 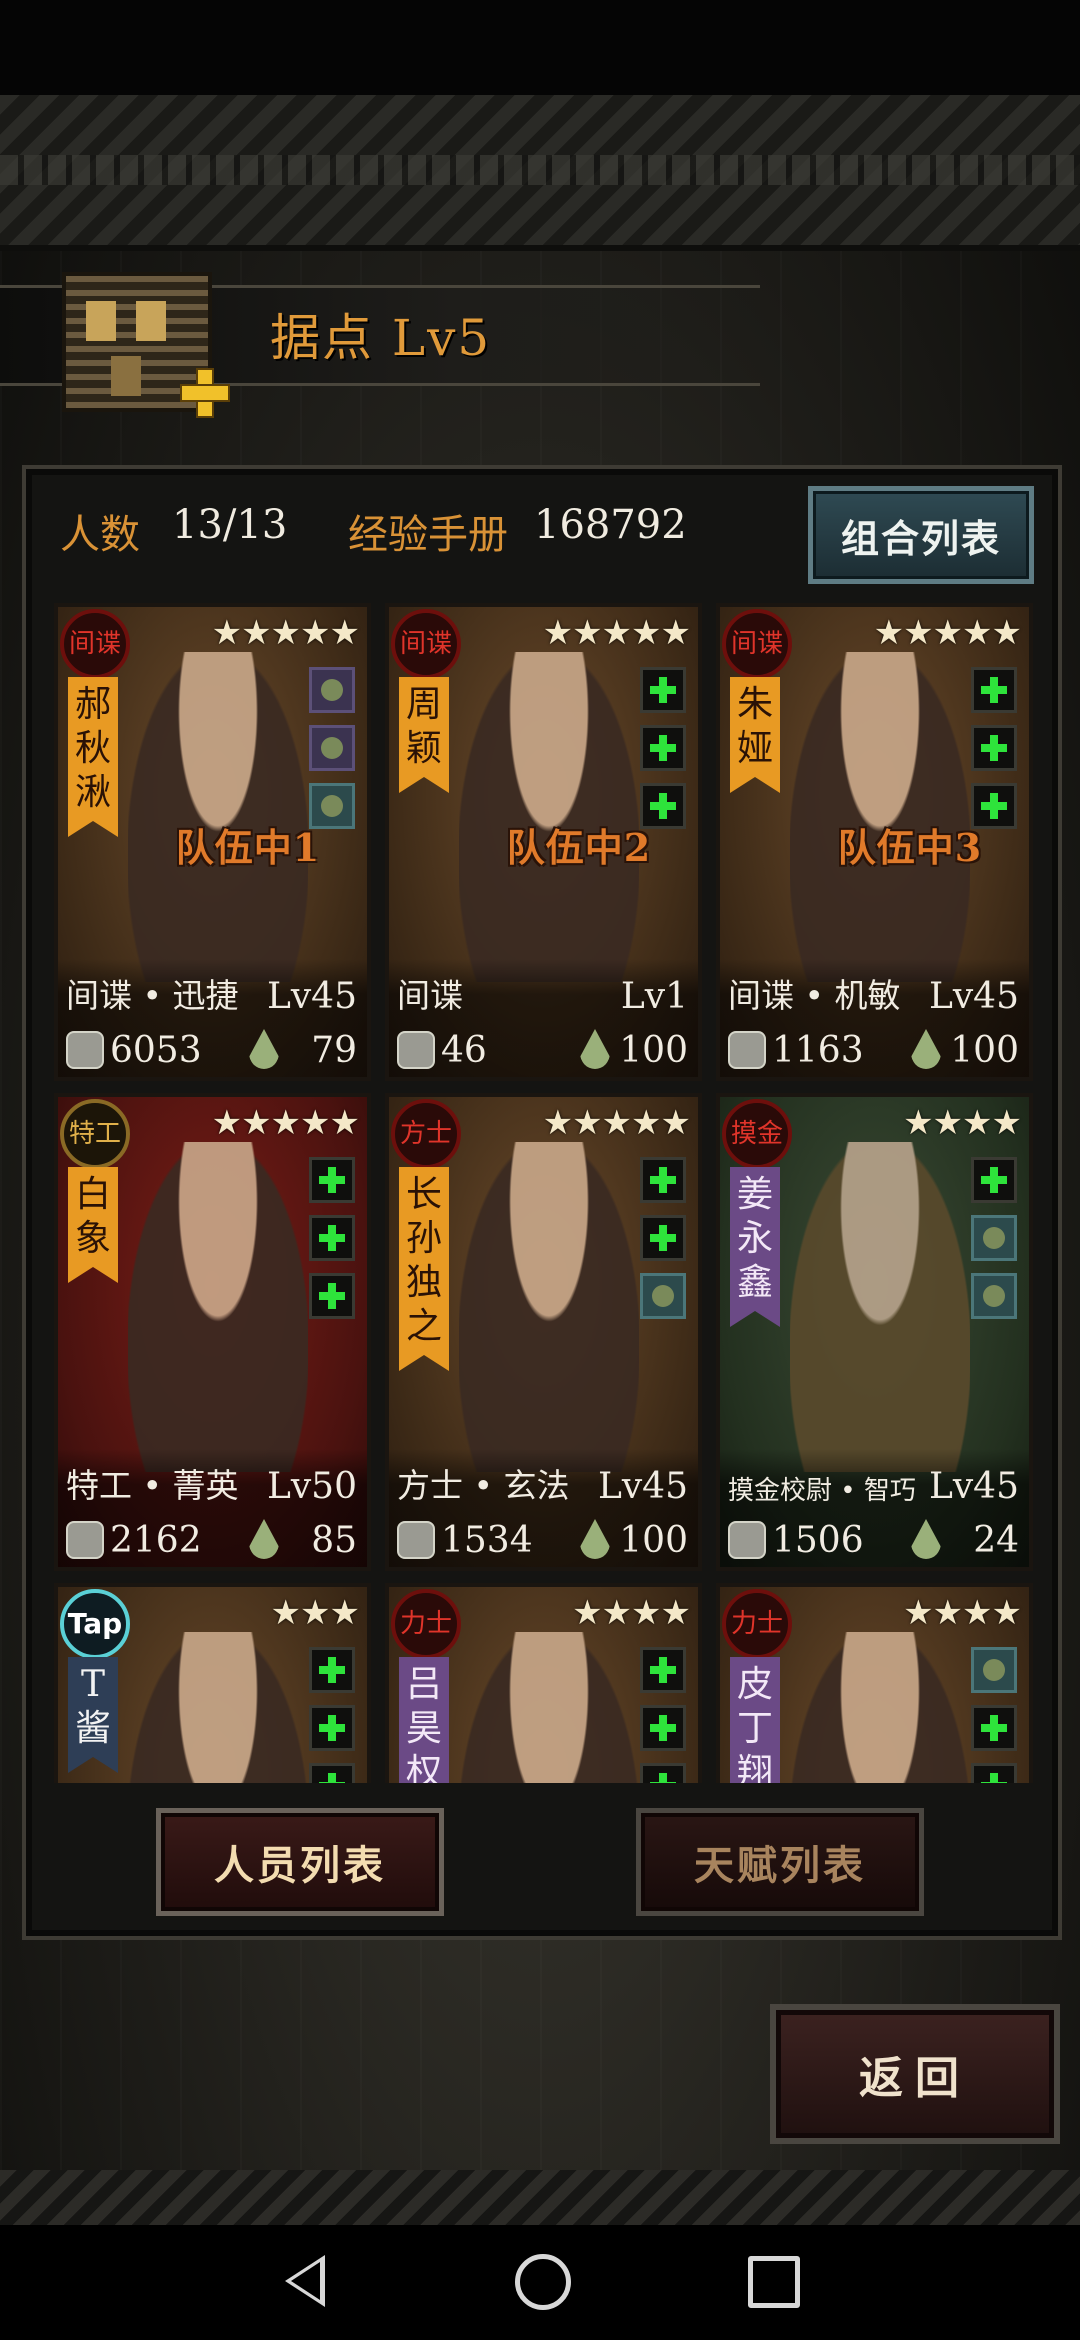 I want to click on stamina-value: 24, so click(x=996, y=1540).